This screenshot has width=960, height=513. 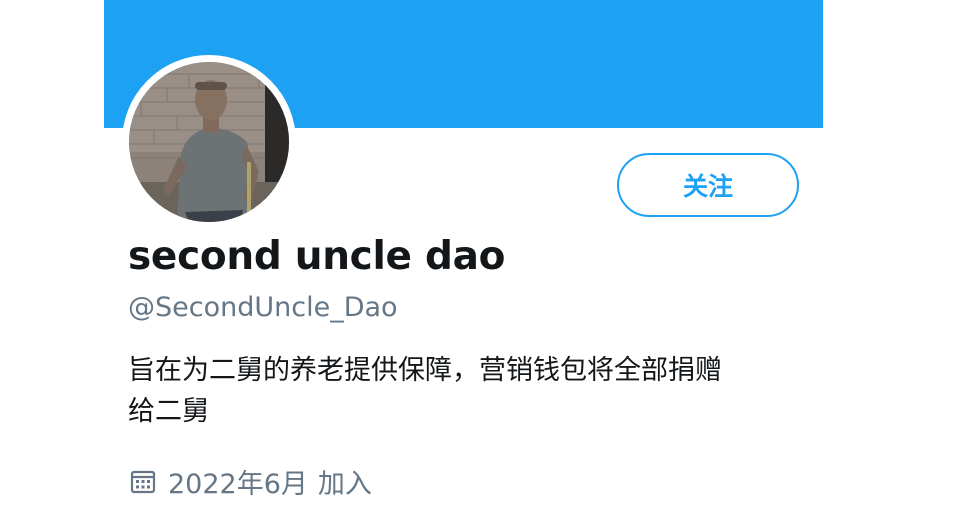 What do you see at coordinates (143, 481) in the screenshot?
I see `calendar-icon` at bounding box center [143, 481].